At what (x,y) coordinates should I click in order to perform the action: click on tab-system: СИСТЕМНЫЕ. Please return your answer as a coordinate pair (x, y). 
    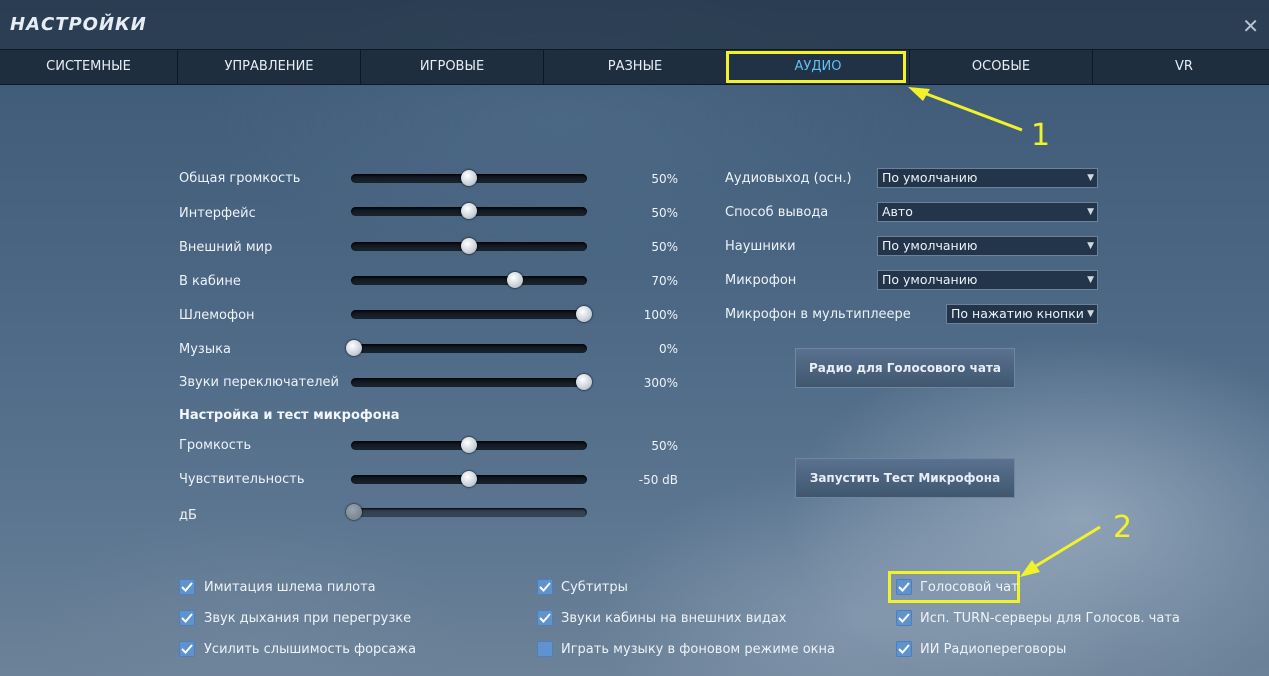
    Looking at the image, I should click on (89, 67).